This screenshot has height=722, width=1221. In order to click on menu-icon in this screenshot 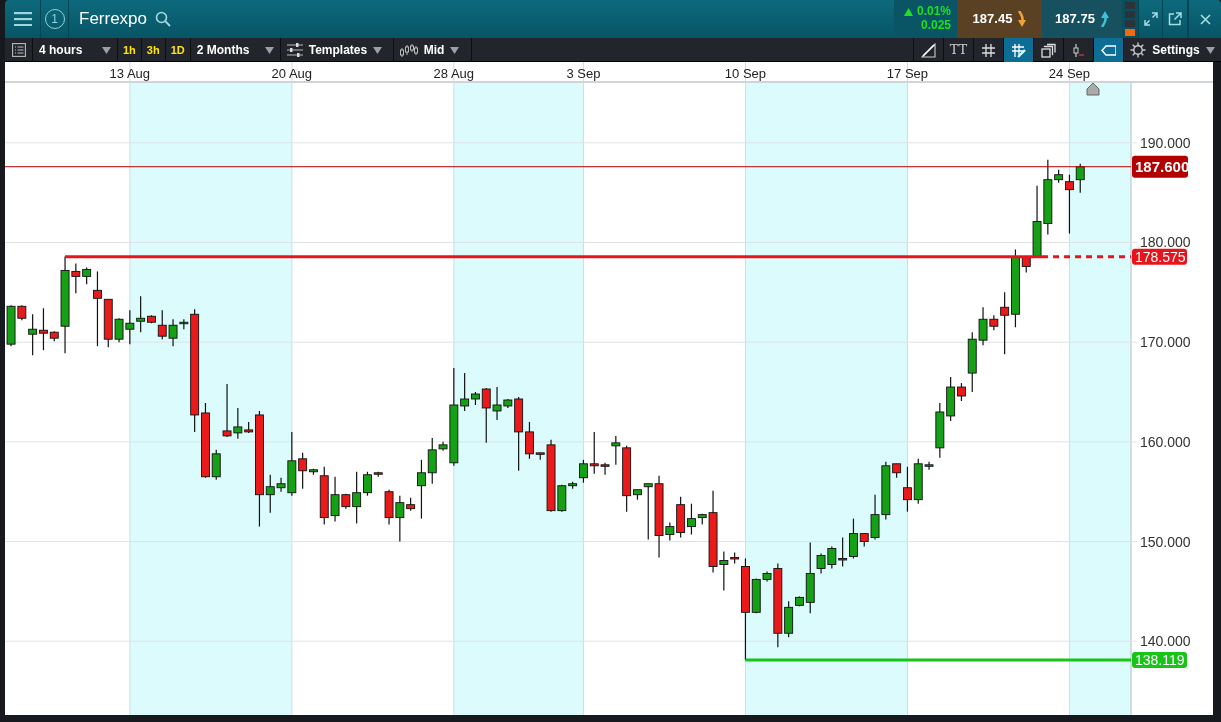, I will do `click(22, 19)`.